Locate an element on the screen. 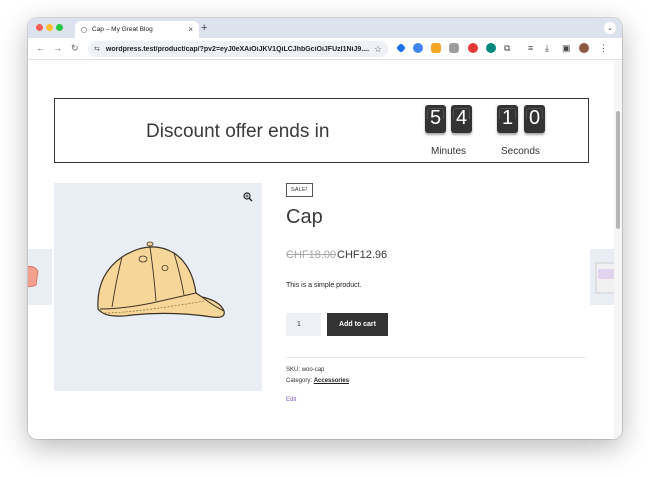 This screenshot has width=650, height=477. divider is located at coordinates (436, 357).